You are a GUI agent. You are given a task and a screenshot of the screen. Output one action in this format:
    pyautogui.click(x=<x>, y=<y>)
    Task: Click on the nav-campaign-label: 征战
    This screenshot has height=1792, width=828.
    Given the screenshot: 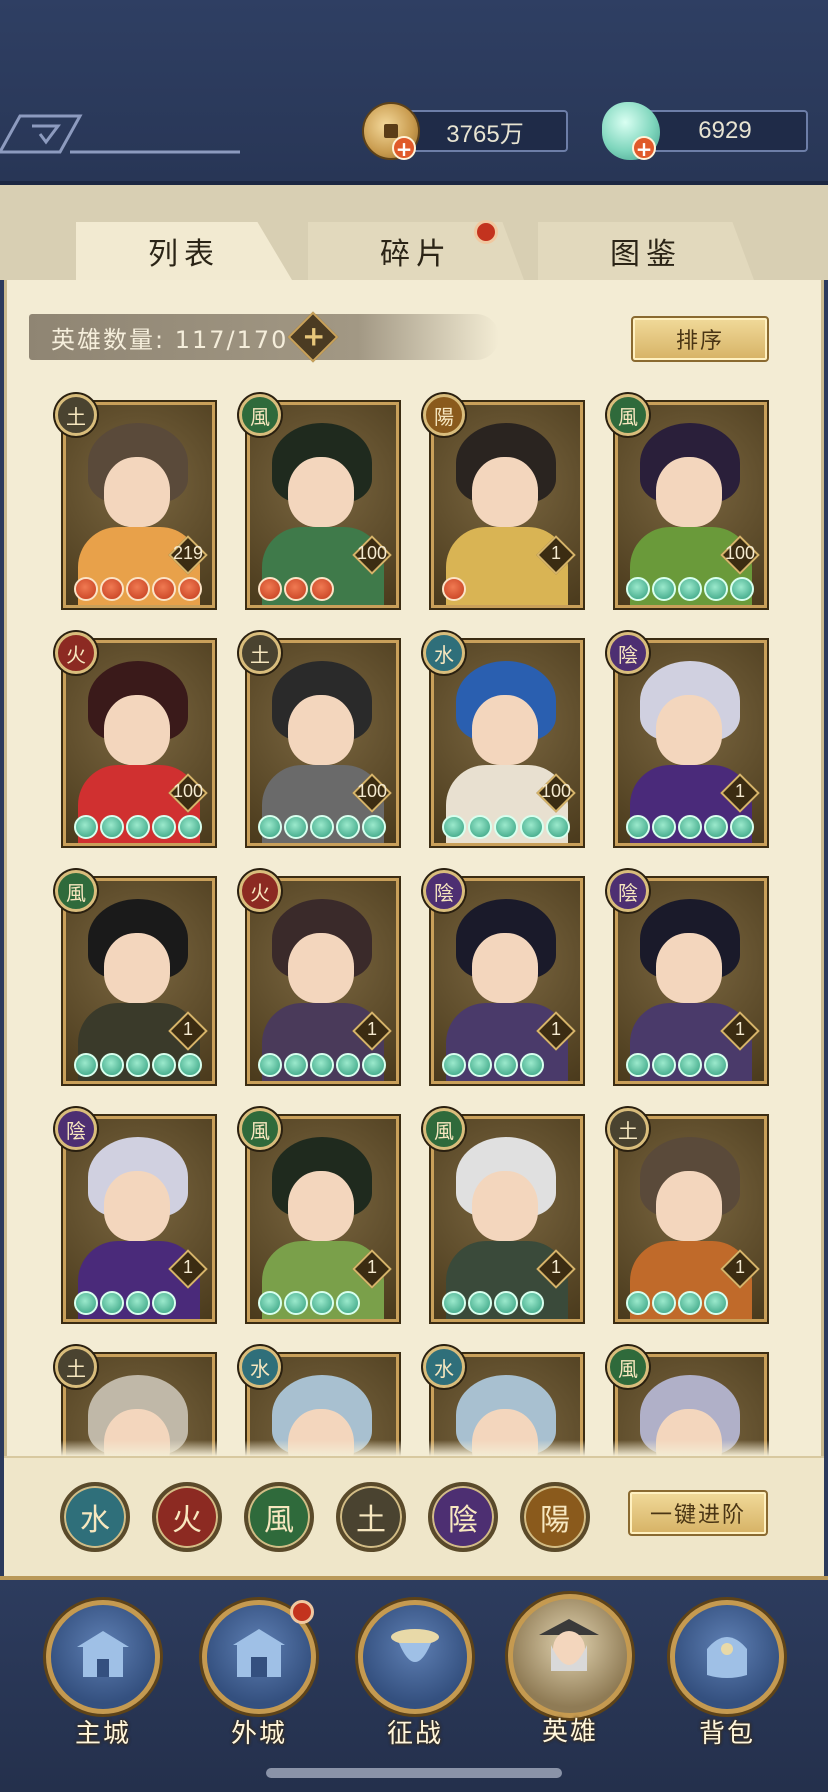 What is the action you would take?
    pyautogui.click(x=414, y=1734)
    